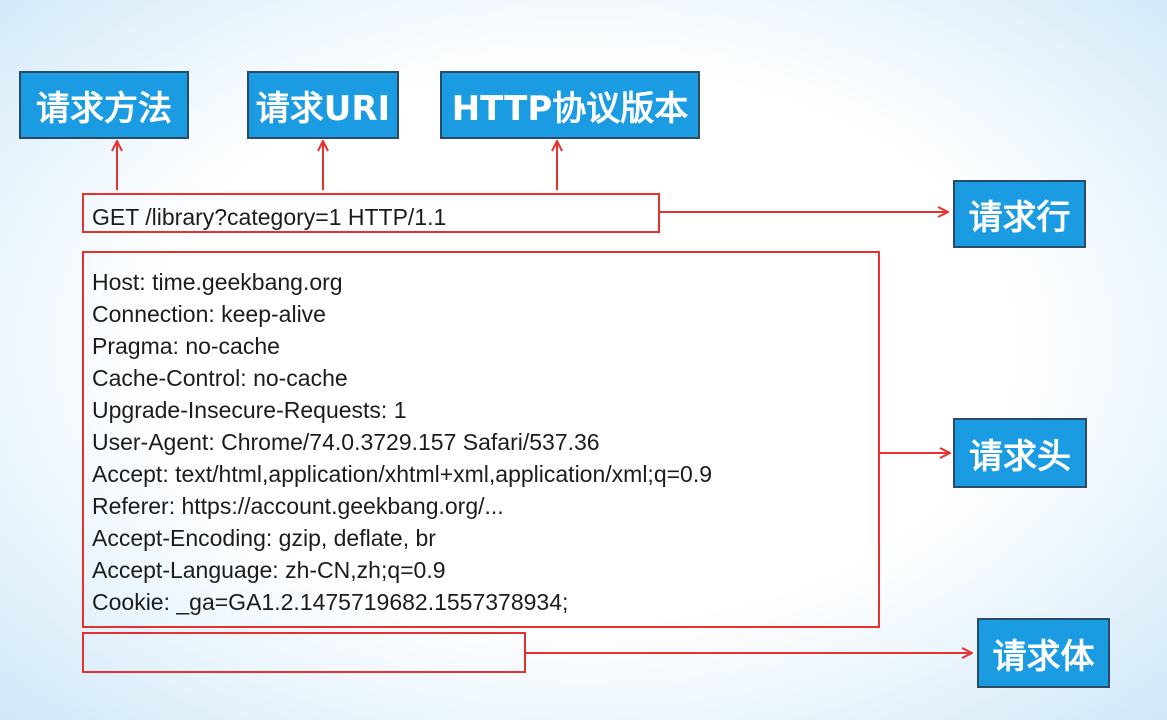 This screenshot has height=720, width=1167. What do you see at coordinates (269, 217) in the screenshot?
I see `request-line-text: GET /library?category=1 HTTP/1.1` at bounding box center [269, 217].